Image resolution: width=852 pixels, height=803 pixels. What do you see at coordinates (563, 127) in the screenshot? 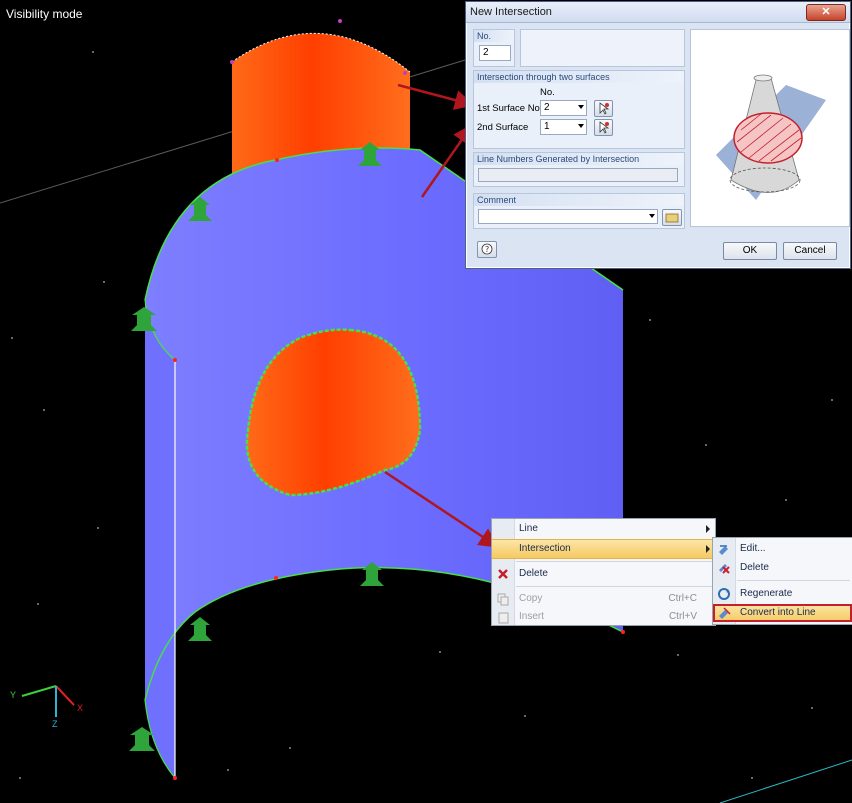
I see `second-surface-combo: 1` at bounding box center [563, 127].